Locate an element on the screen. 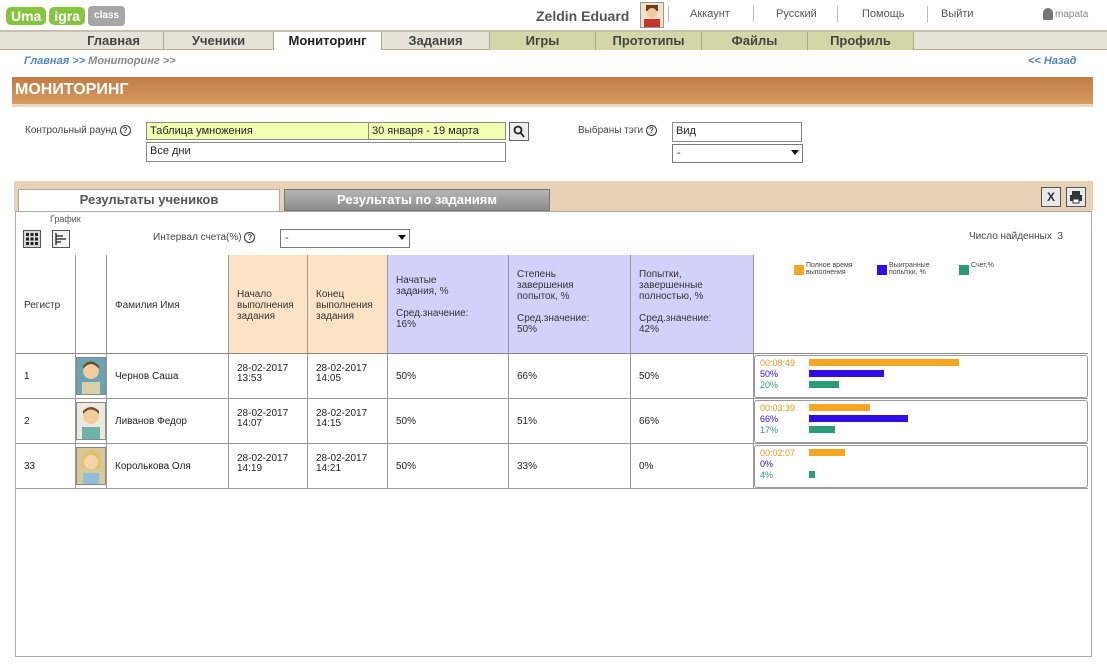  completion-value: 33% is located at coordinates (527, 466).